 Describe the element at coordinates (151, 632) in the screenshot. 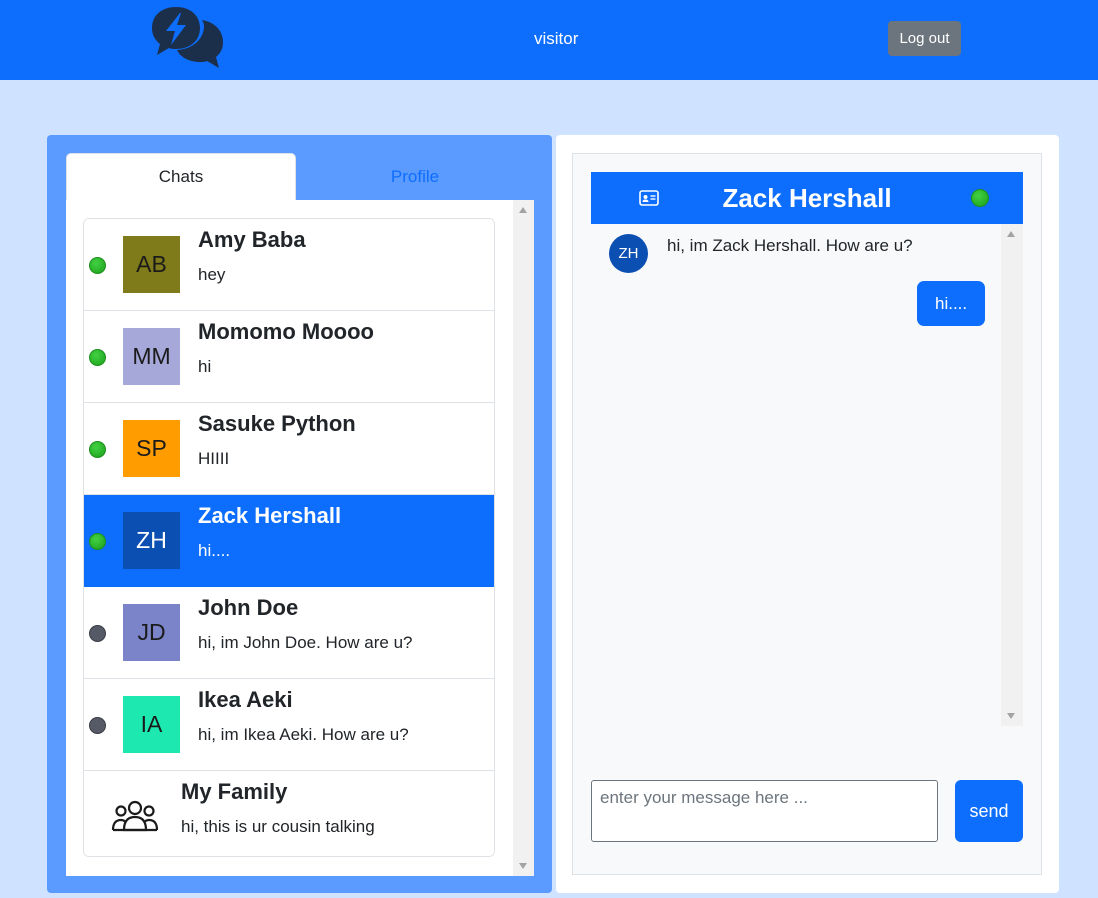

I see `avatar: JD` at that location.